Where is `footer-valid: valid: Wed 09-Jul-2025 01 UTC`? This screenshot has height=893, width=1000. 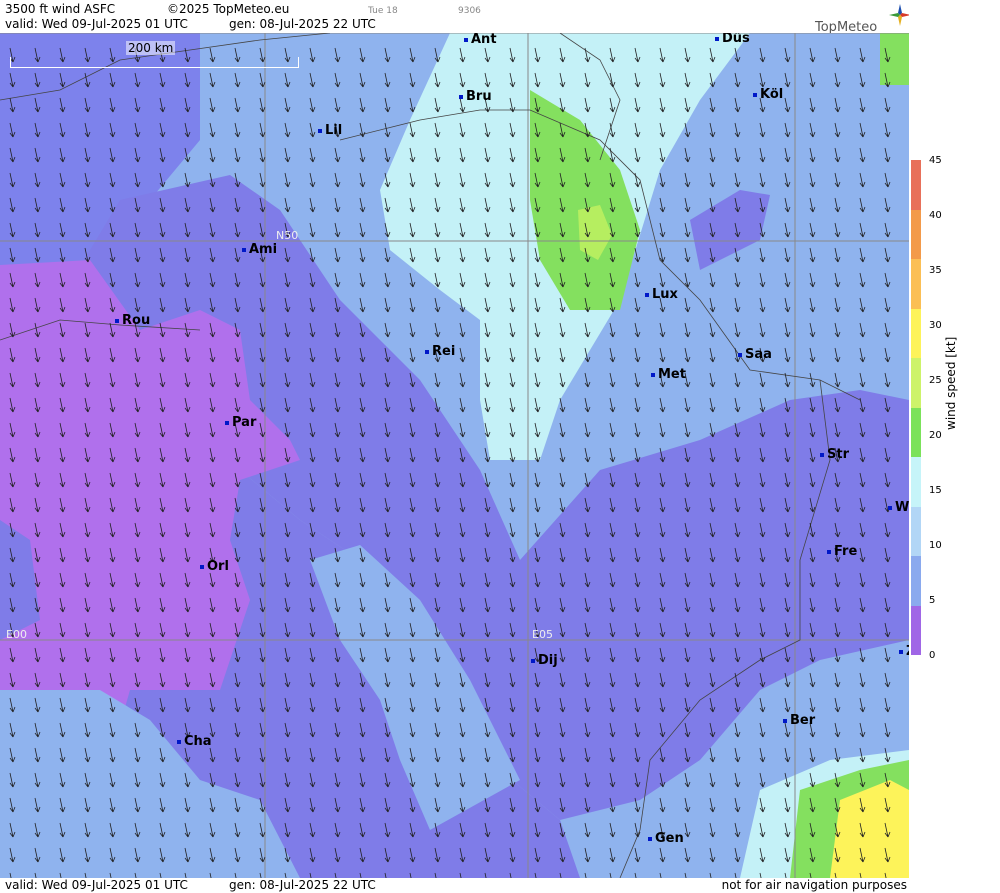
footer-valid: valid: Wed 09-Jul-2025 01 UTC is located at coordinates (96, 885).